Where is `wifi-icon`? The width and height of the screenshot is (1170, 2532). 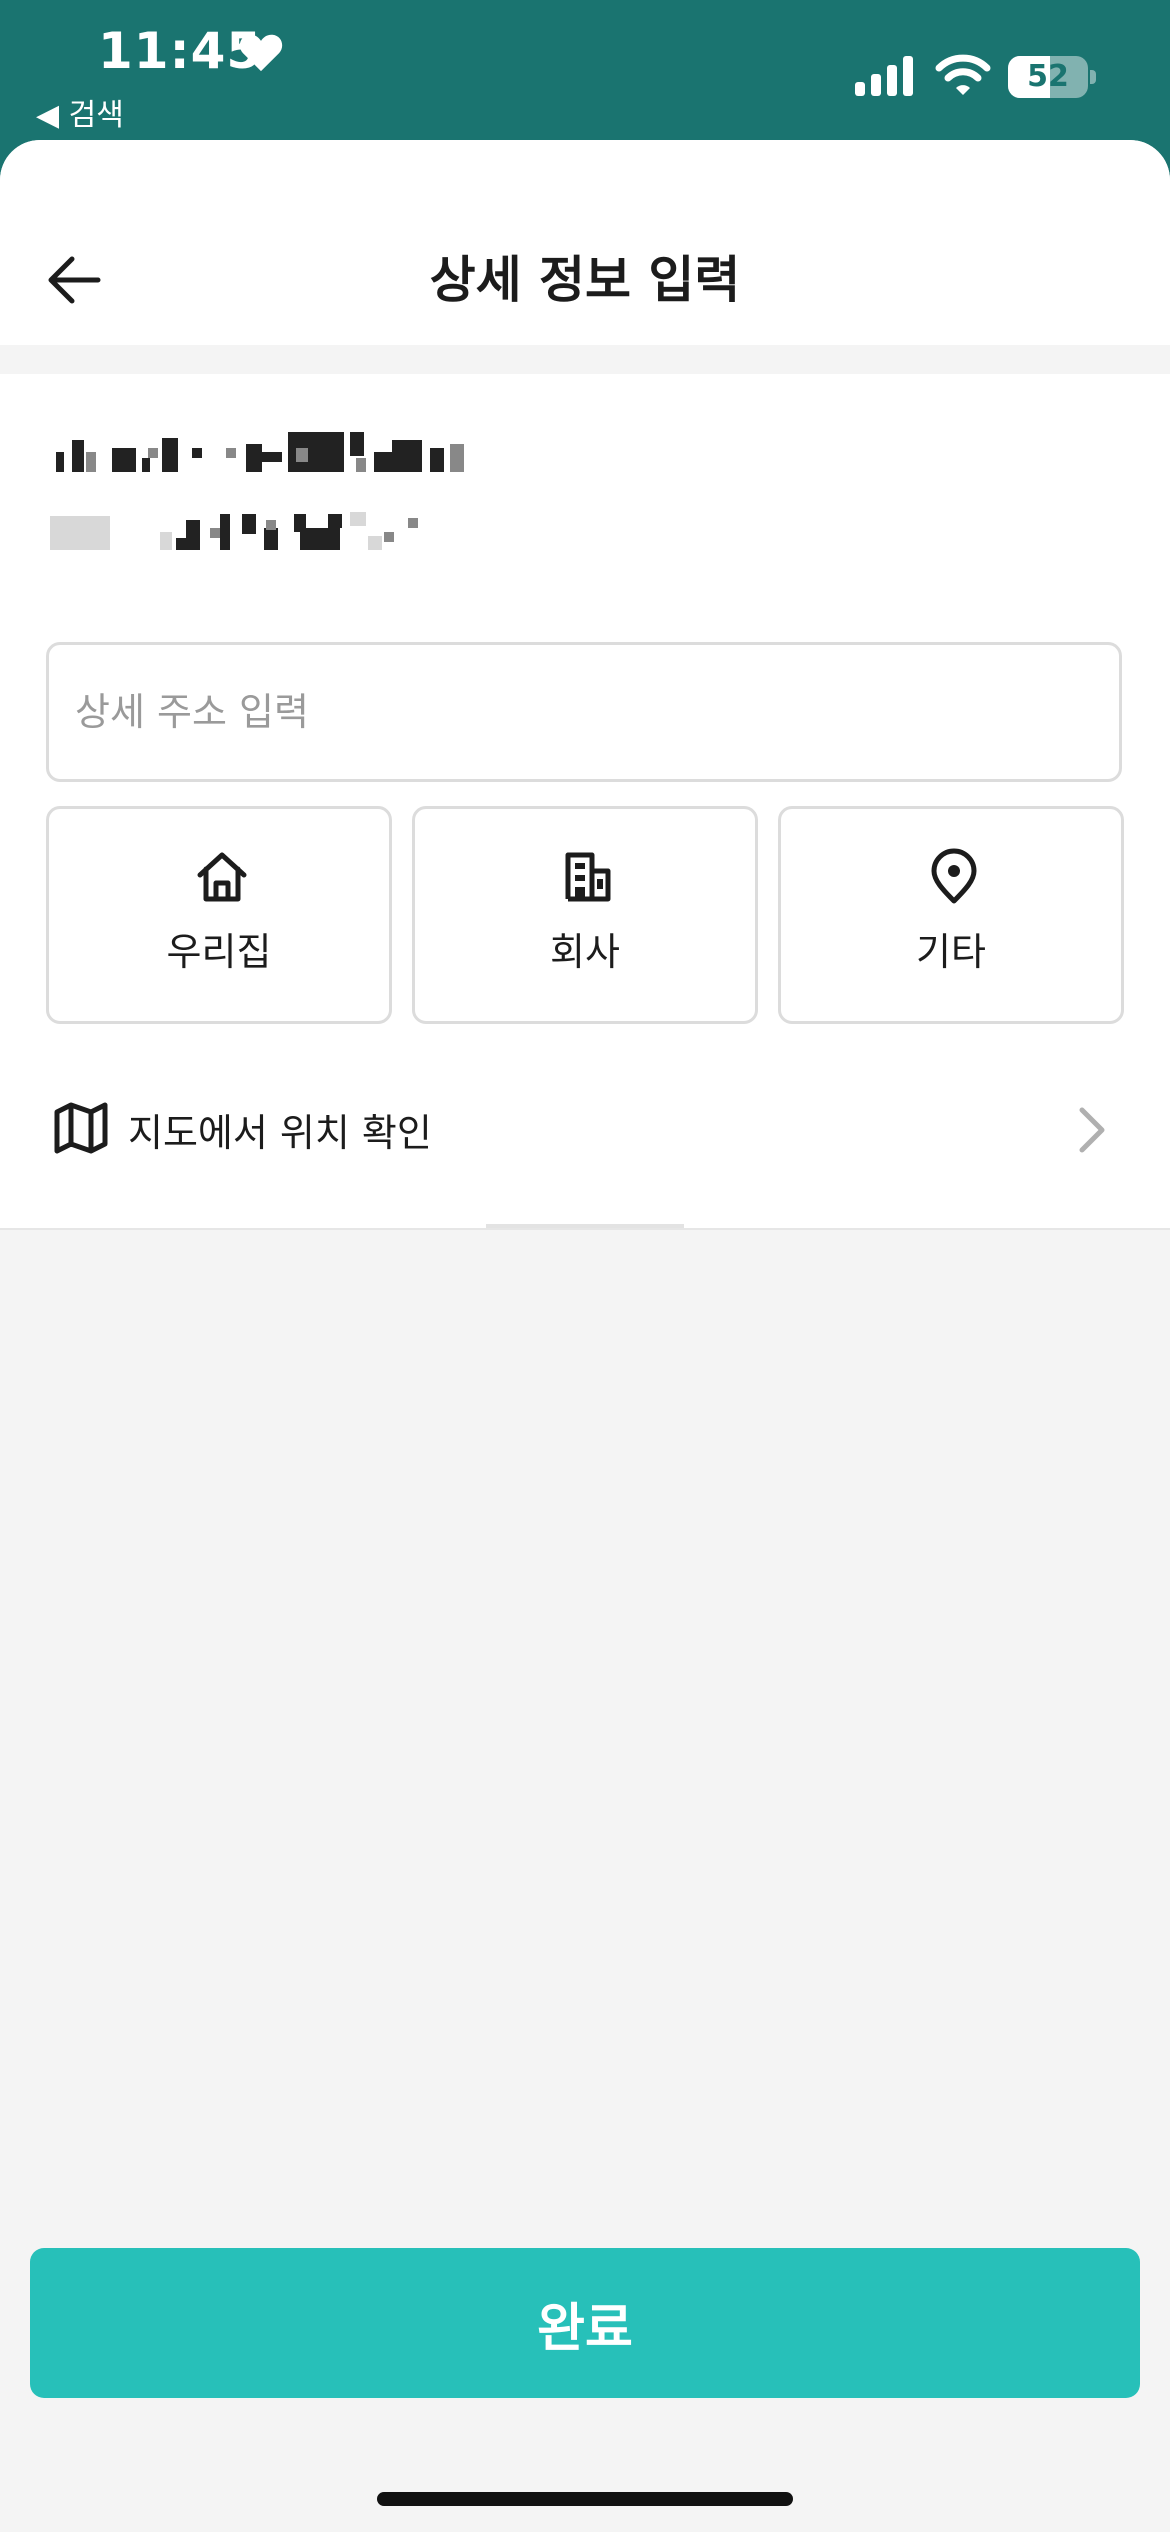
wifi-icon is located at coordinates (963, 74).